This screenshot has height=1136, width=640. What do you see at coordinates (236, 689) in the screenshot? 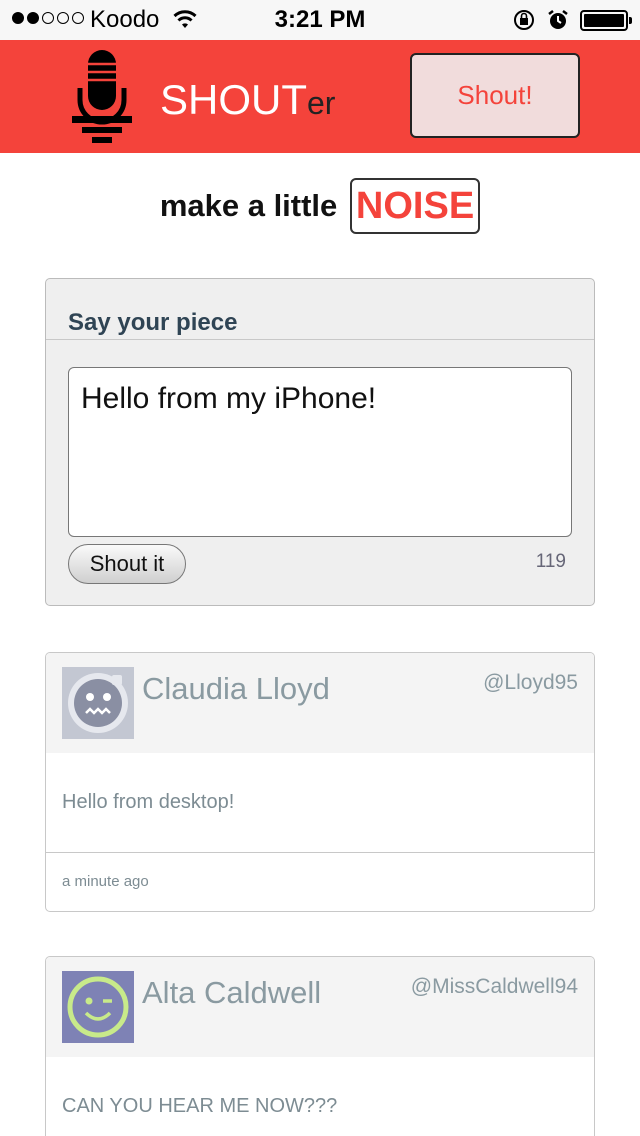
I see `post-author-name: Claudia Lloyd` at bounding box center [236, 689].